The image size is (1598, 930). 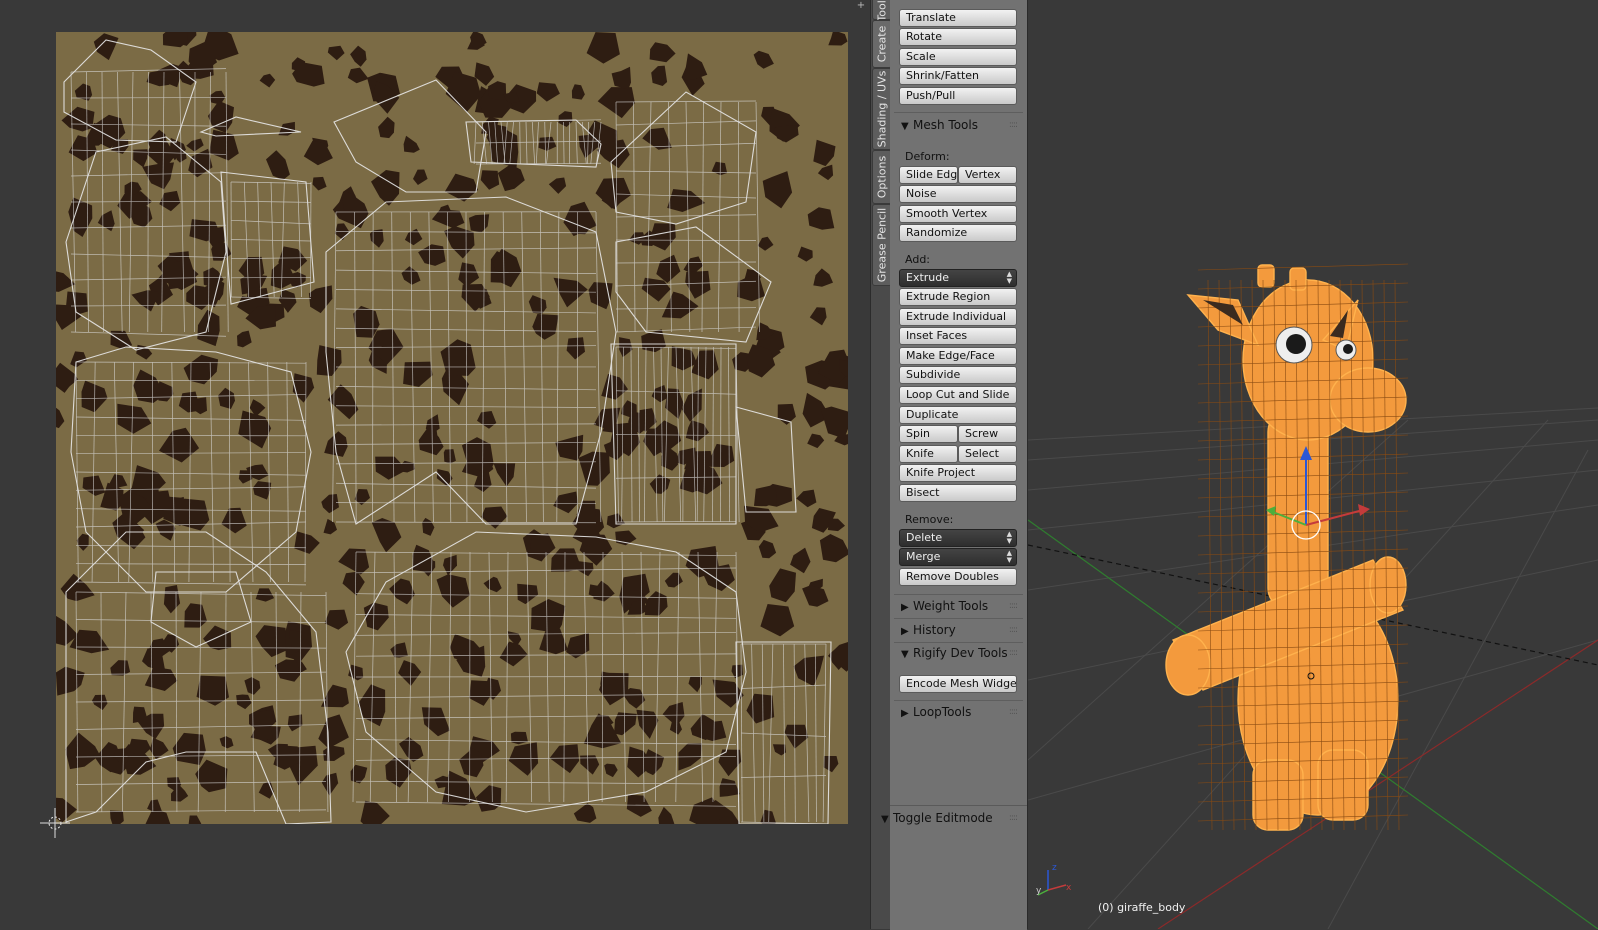 What do you see at coordinates (882, 245) in the screenshot?
I see `tab-grease-pencil: Grease Pencil` at bounding box center [882, 245].